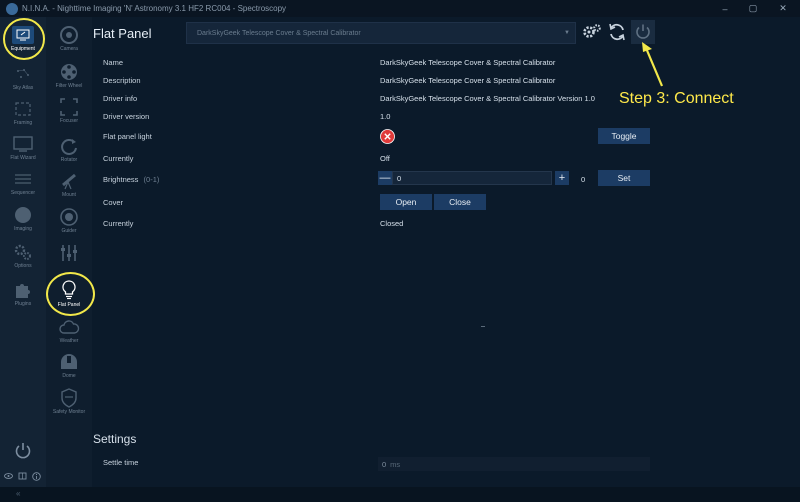 This screenshot has width=800, height=502. What do you see at coordinates (113, 202) in the screenshot?
I see `cover-label: Cover` at bounding box center [113, 202].